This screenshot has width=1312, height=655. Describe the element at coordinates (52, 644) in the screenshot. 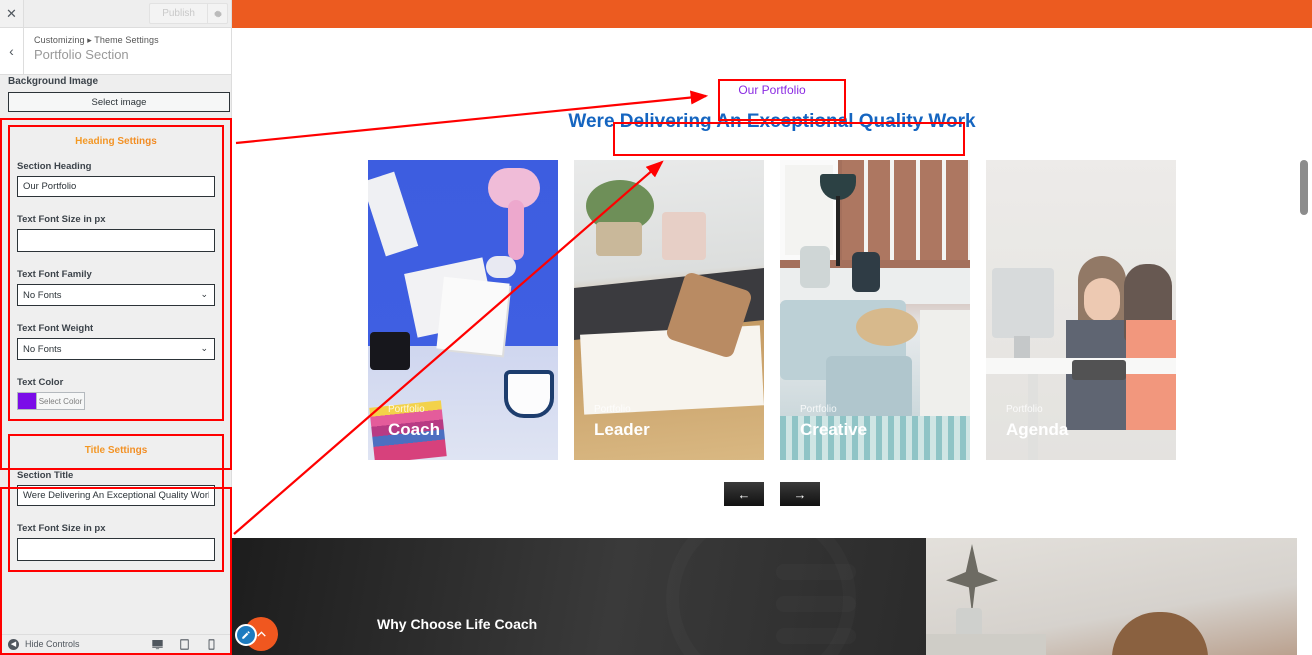

I see `hide-controls-button: Hide Controls` at that location.